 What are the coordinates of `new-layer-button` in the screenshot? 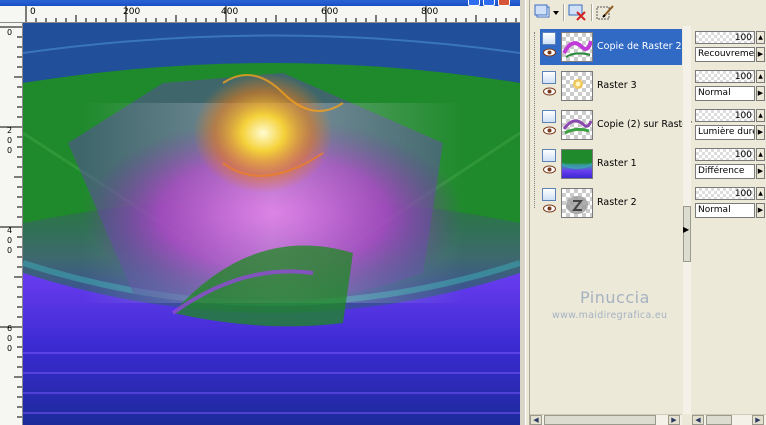 It's located at (547, 12).